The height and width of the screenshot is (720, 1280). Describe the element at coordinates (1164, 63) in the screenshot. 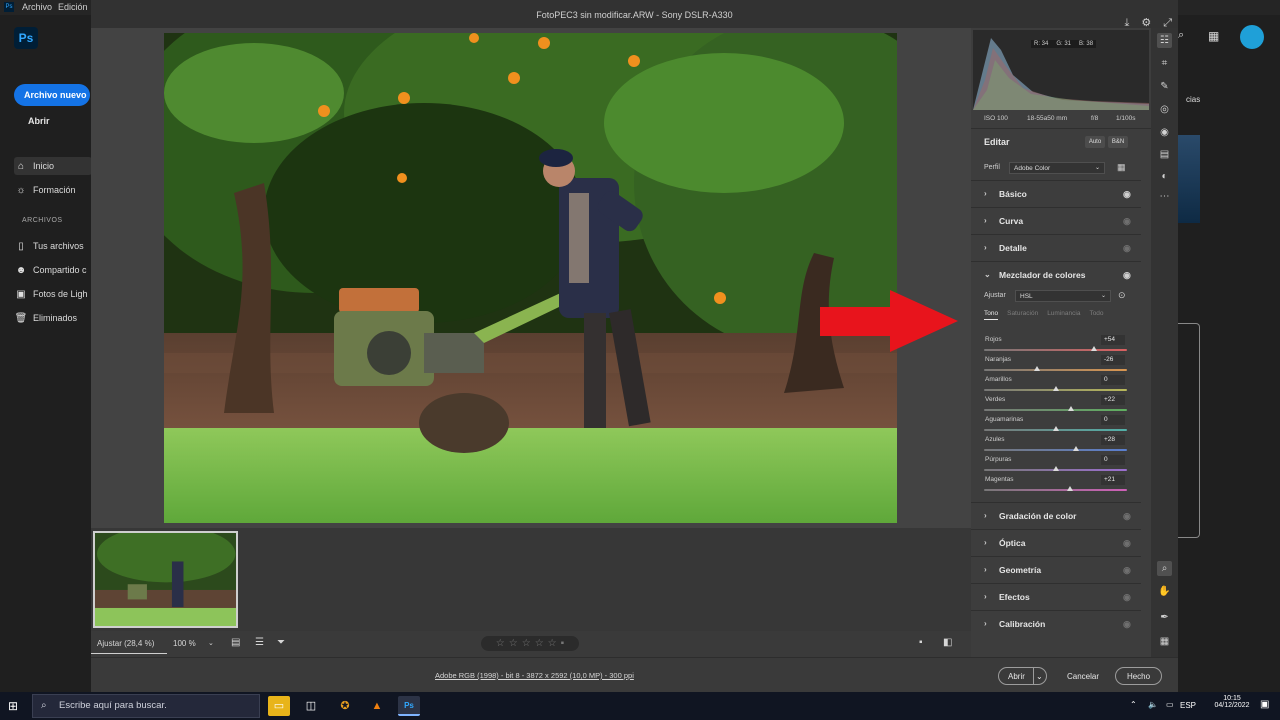

I see `crop-icon: ⌗` at that location.